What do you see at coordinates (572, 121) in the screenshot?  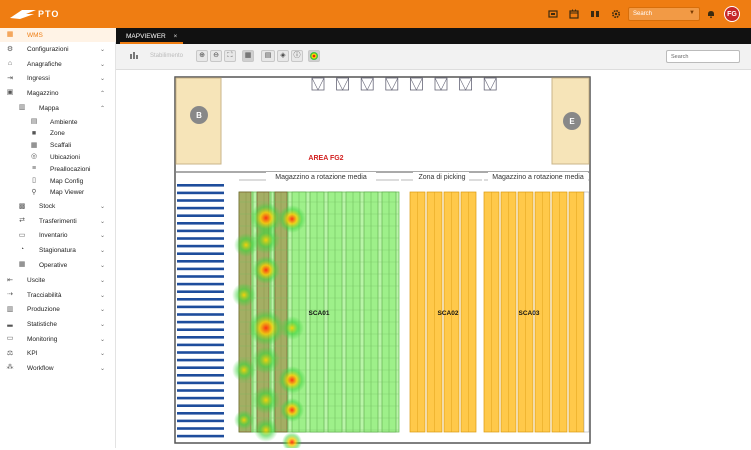 I see `door-e-label: E` at bounding box center [572, 121].